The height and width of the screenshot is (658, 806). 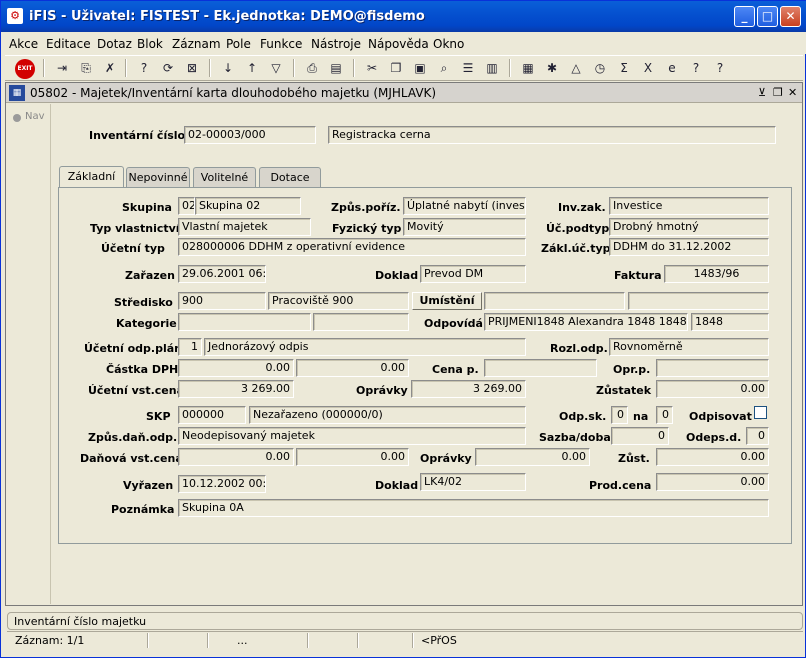 I want to click on sum-icon: Σ, so click(x=624, y=68).